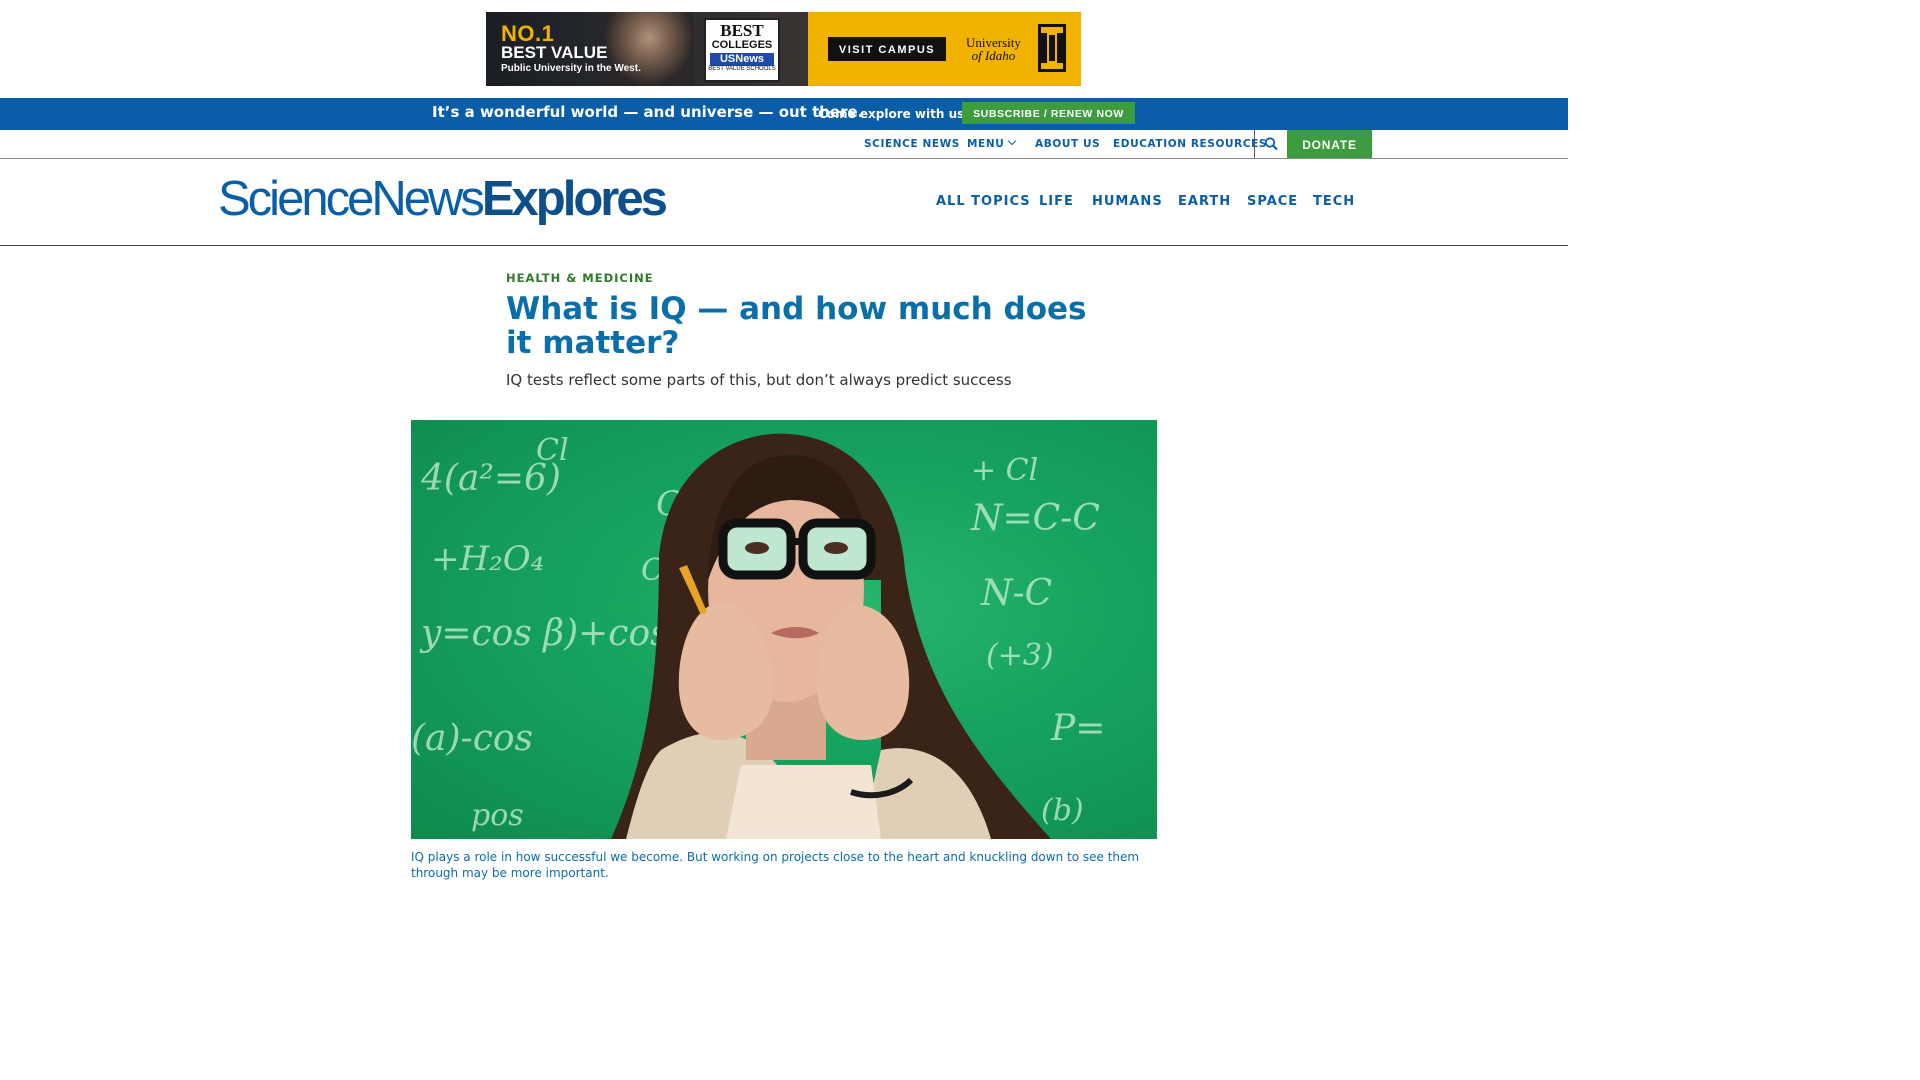 Image resolution: width=1920 pixels, height=1080 pixels. What do you see at coordinates (554, 52) in the screenshot?
I see `ad-headline-2: BEST VALUE` at bounding box center [554, 52].